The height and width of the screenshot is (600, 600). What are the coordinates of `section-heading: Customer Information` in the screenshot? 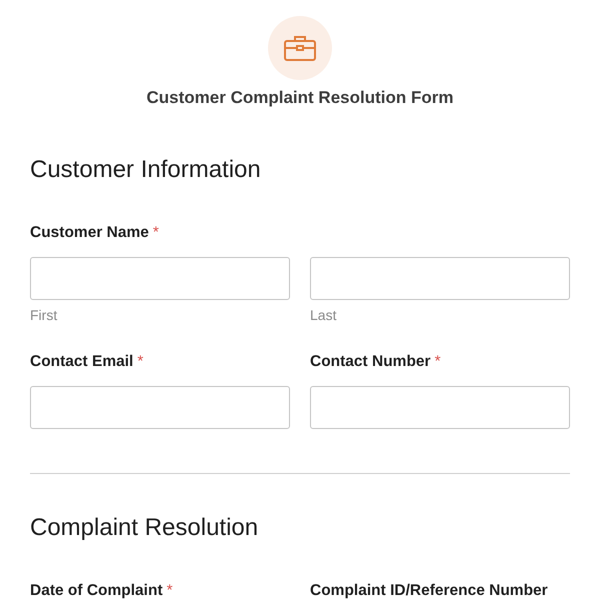 It's located at (146, 170).